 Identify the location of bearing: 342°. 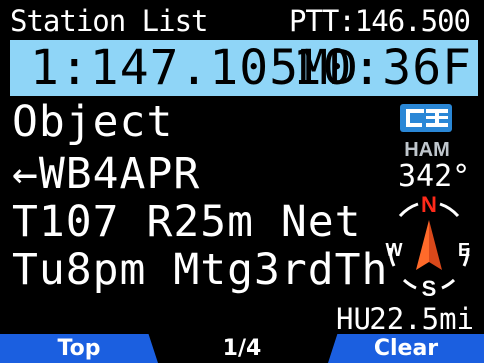
(434, 176).